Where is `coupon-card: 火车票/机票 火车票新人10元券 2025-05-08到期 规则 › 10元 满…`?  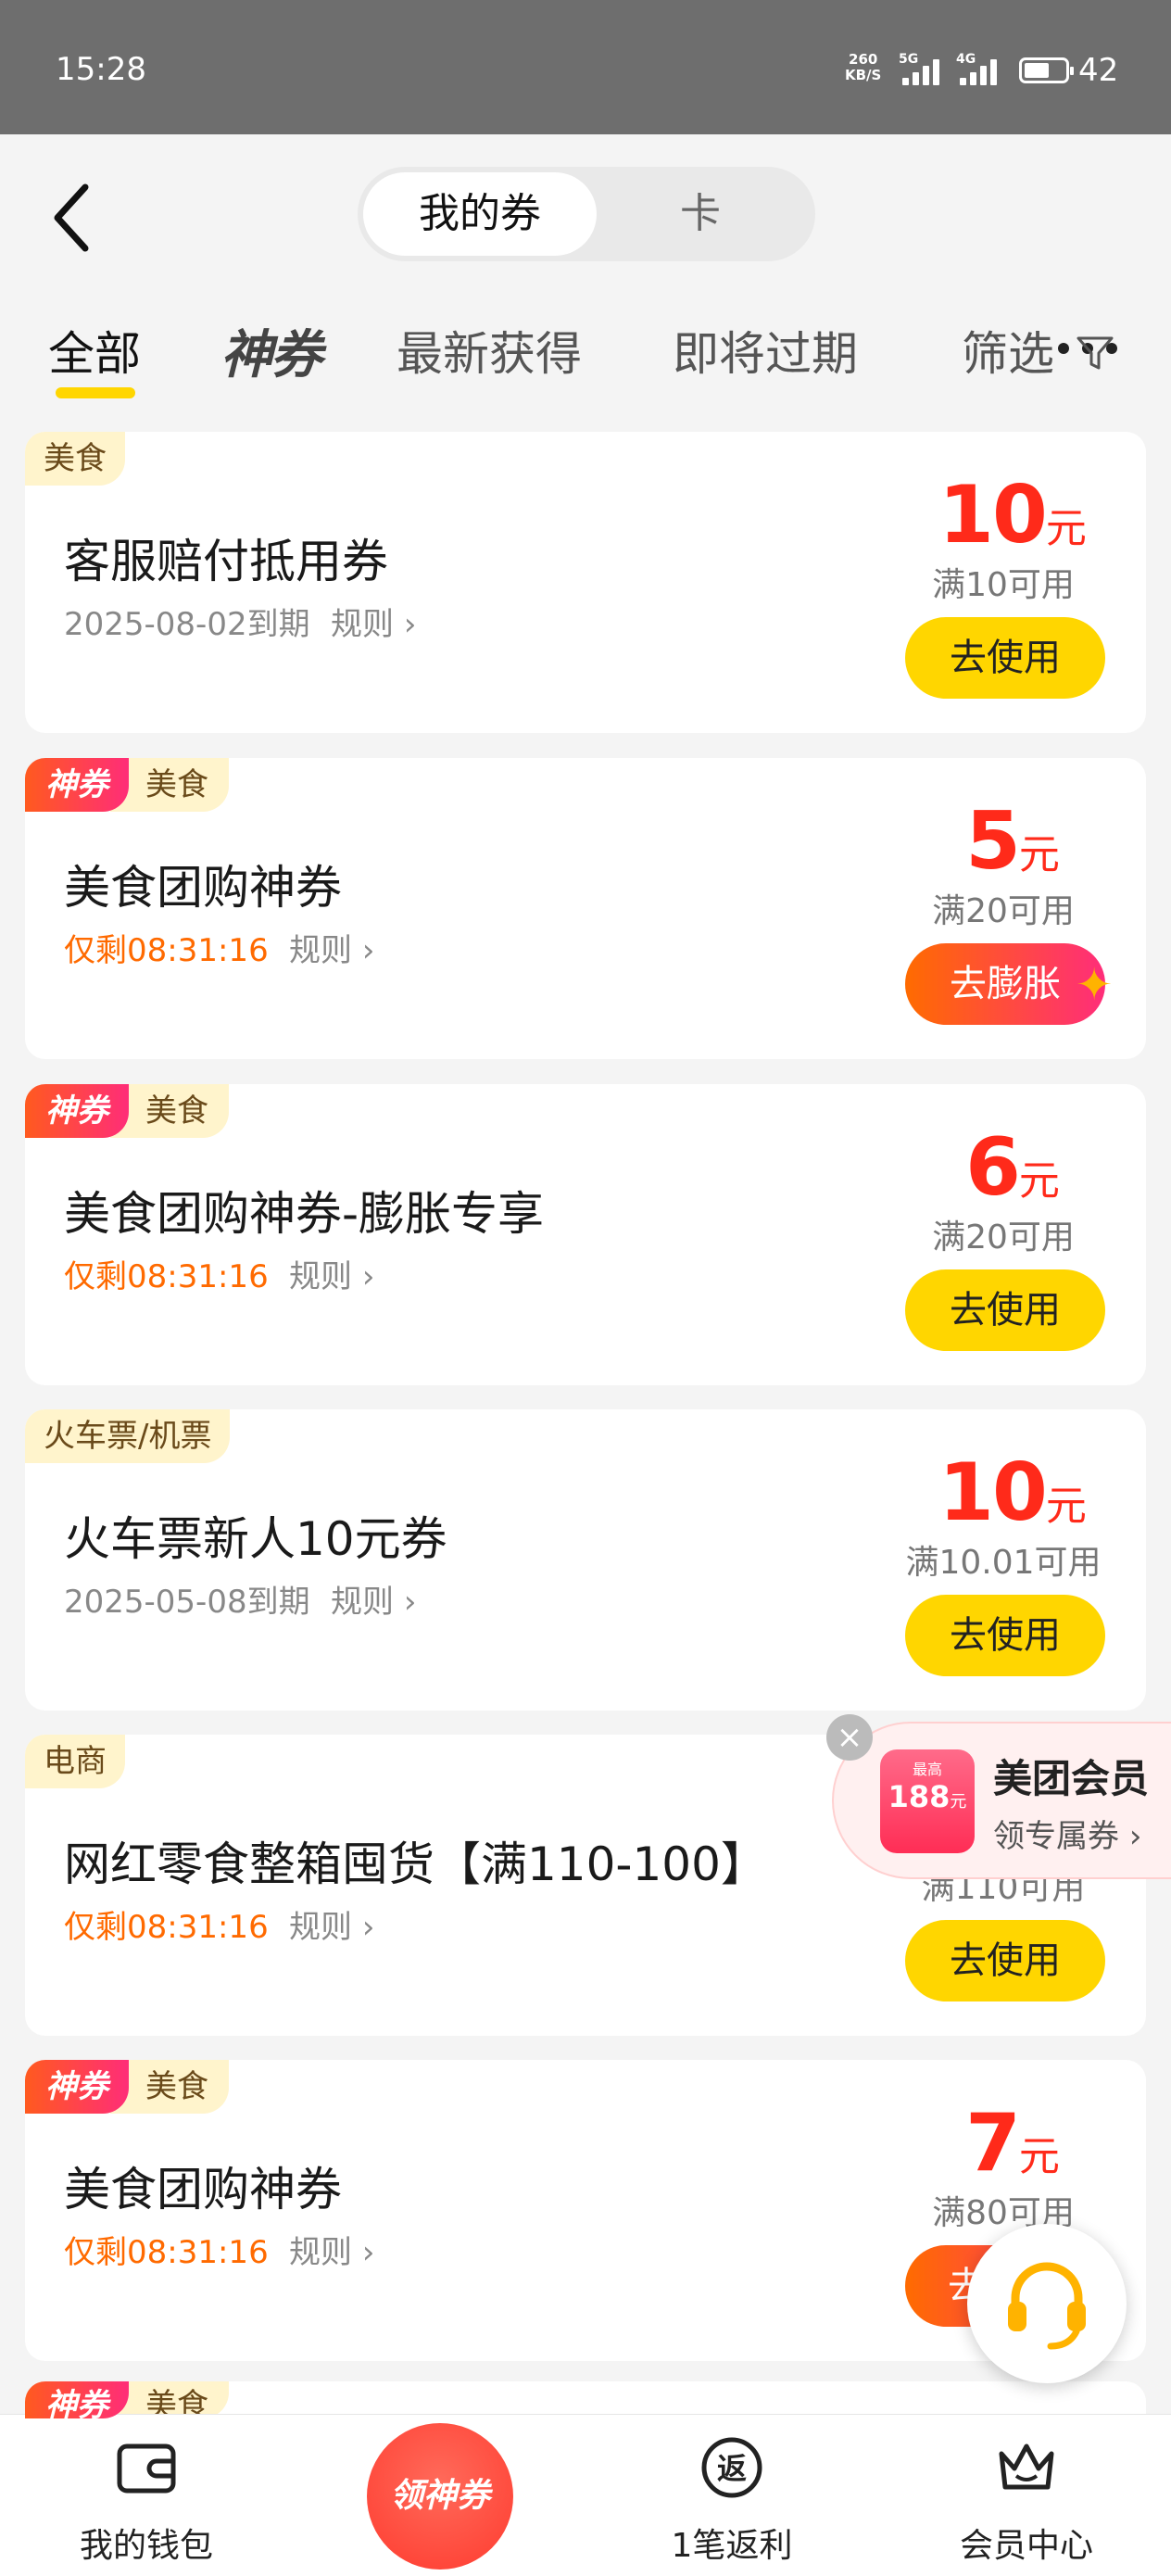 coupon-card: 火车票/机票 火车票新人10元券 2025-05-08到期 规则 › 10元 满… is located at coordinates (585, 1560).